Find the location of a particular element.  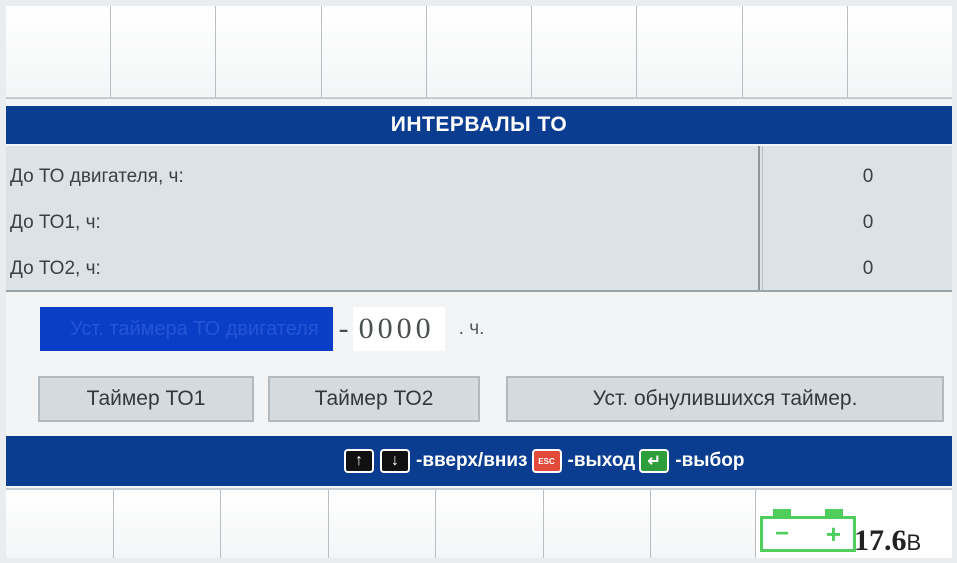

interval-row-to2: До ТО2, ч: 0 is located at coordinates (479, 269).